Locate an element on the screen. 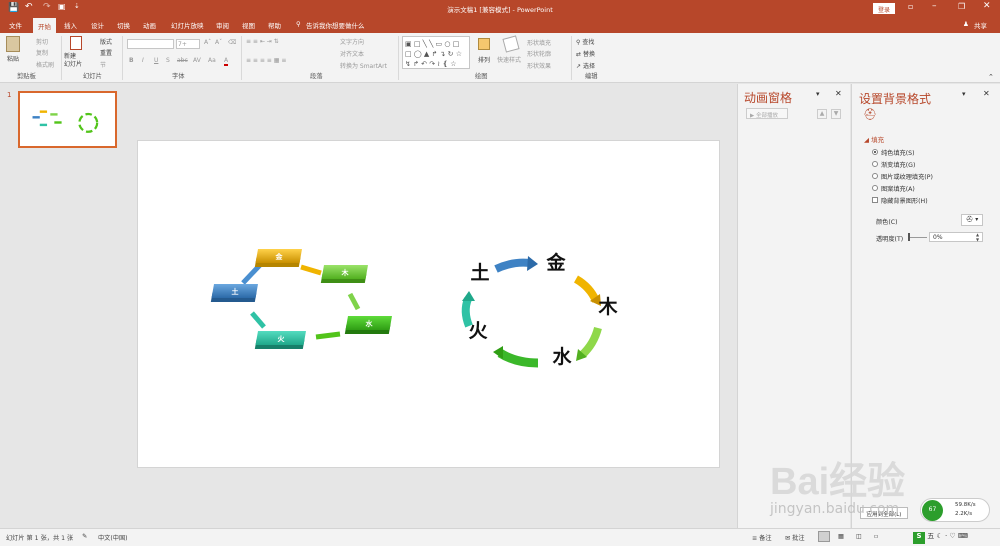 The image size is (1000, 546). clear-format-icon: ⌫ is located at coordinates (232, 42).